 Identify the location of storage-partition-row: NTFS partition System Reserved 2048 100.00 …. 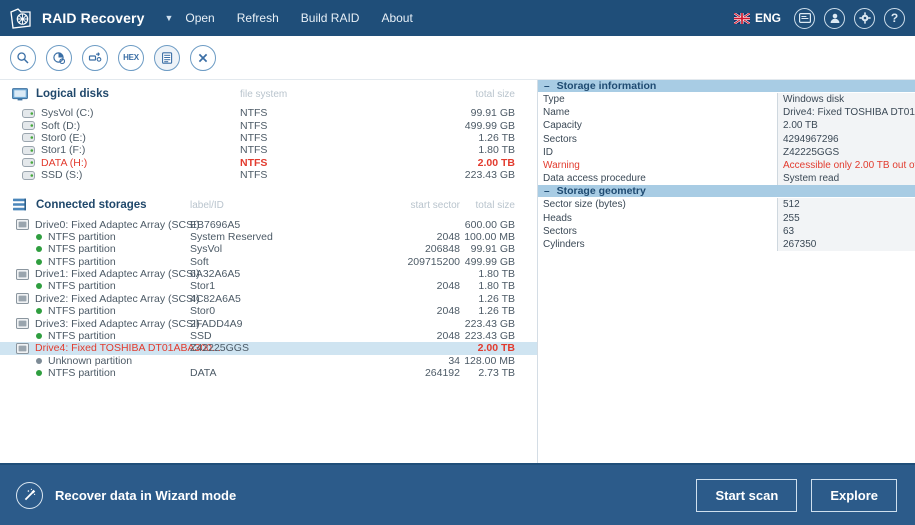
(268, 237).